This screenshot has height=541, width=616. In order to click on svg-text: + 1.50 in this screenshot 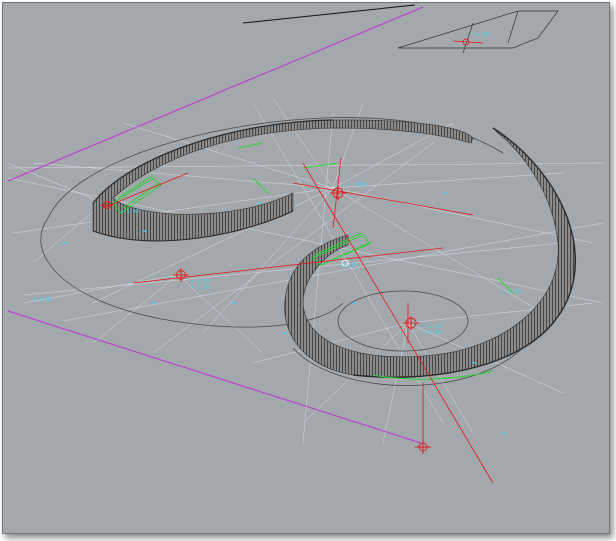, I will do `click(200, 288)`.